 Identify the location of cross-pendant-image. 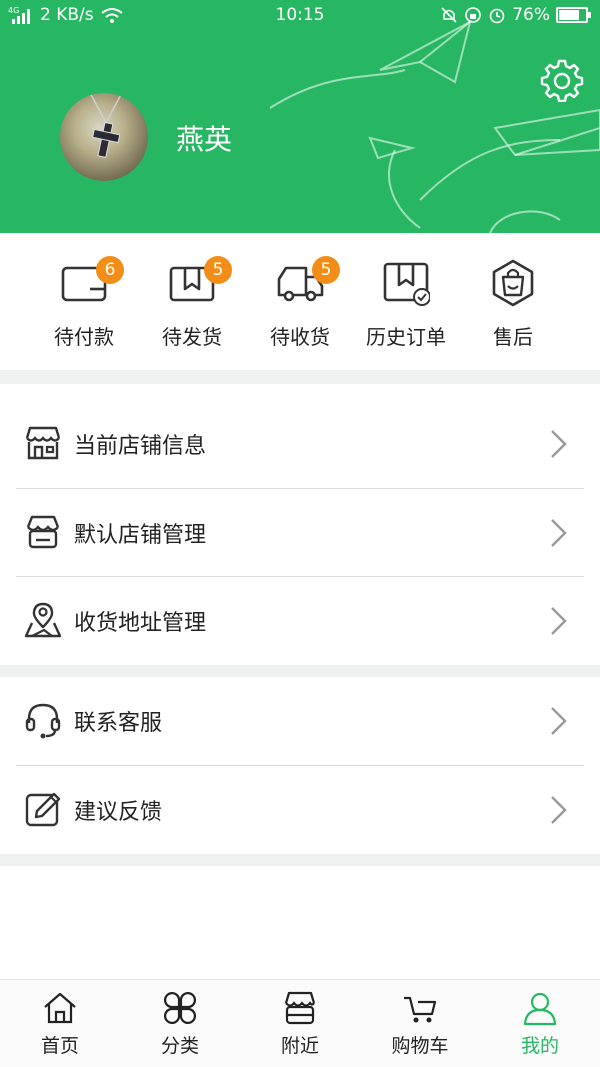
(106, 125).